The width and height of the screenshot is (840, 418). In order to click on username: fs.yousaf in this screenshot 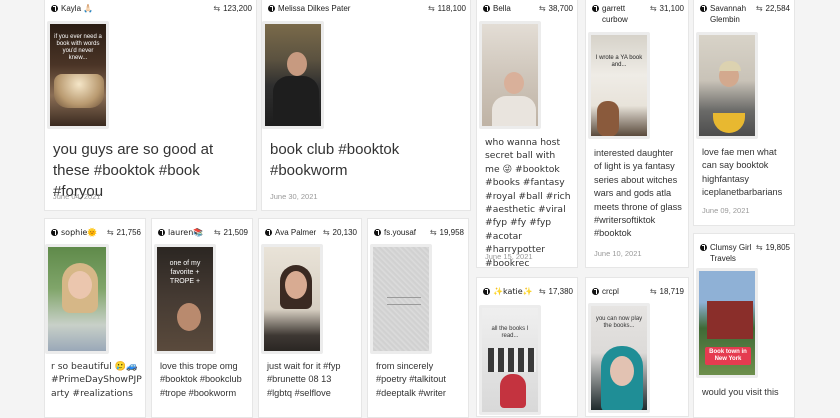, I will do `click(400, 232)`.